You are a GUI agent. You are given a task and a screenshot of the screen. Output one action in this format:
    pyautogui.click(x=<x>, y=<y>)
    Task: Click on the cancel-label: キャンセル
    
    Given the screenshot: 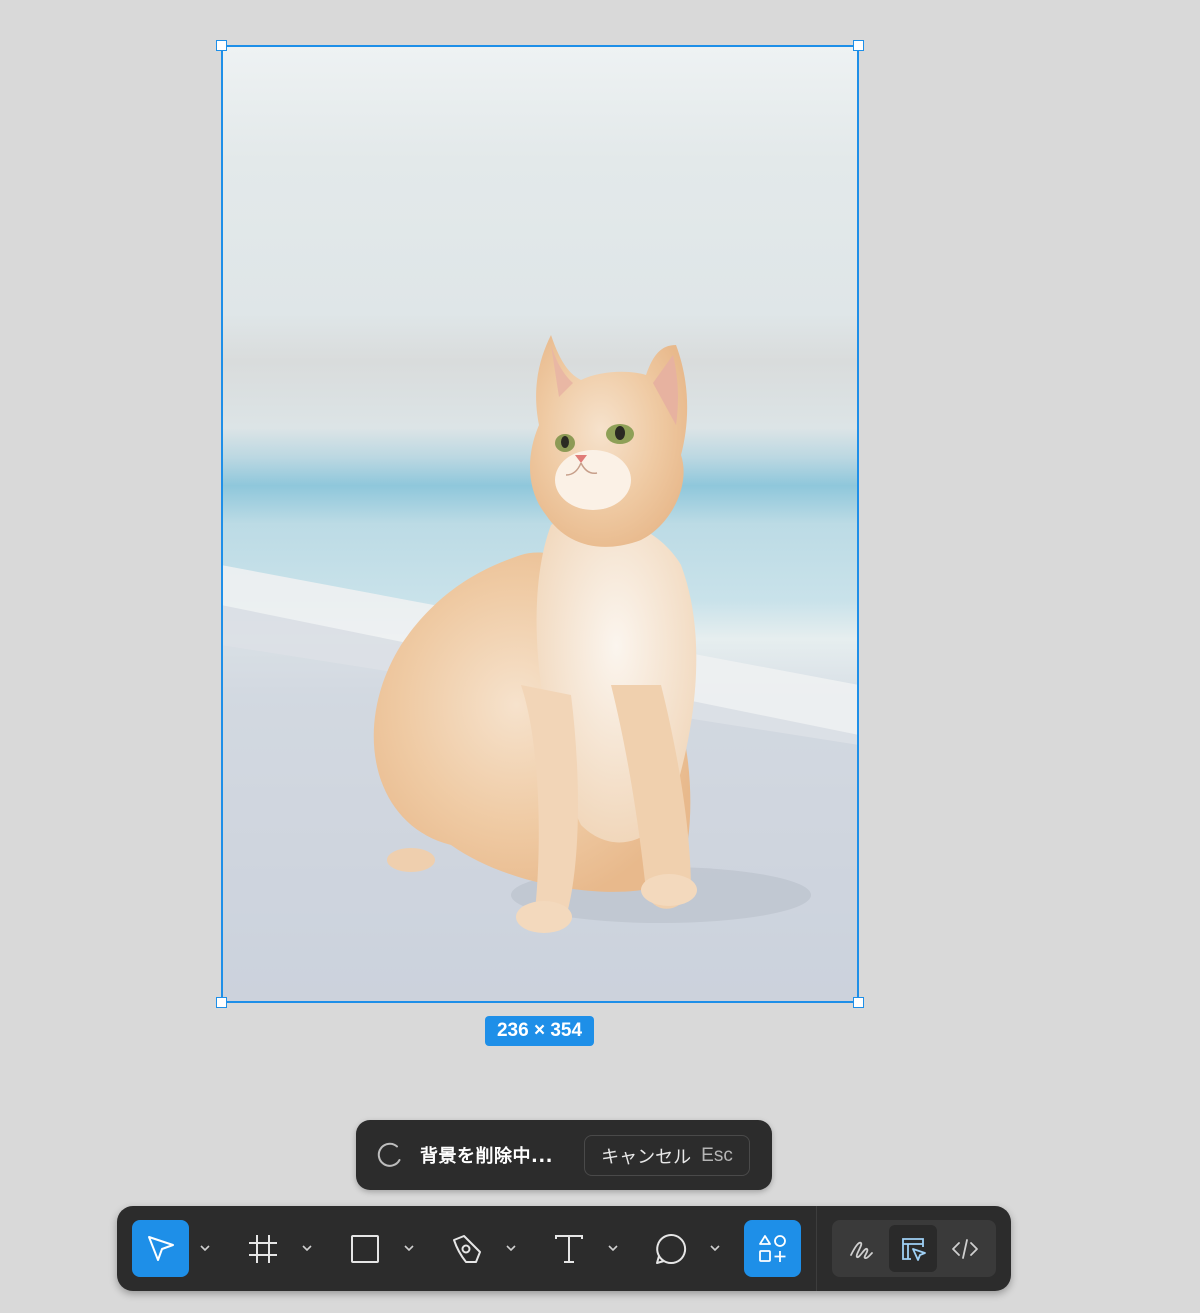 What is the action you would take?
    pyautogui.click(x=646, y=1157)
    